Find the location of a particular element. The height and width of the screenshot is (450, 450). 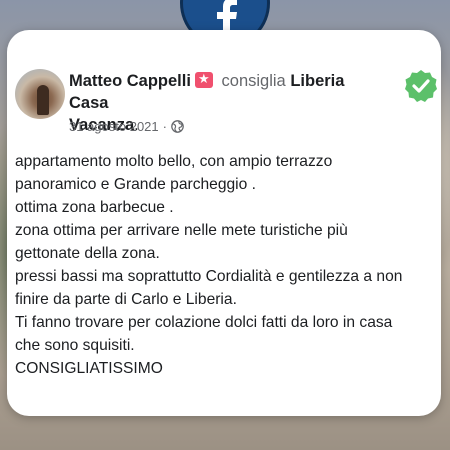

review-line: panoramico e Grande parcheggio . is located at coordinates (135, 184).